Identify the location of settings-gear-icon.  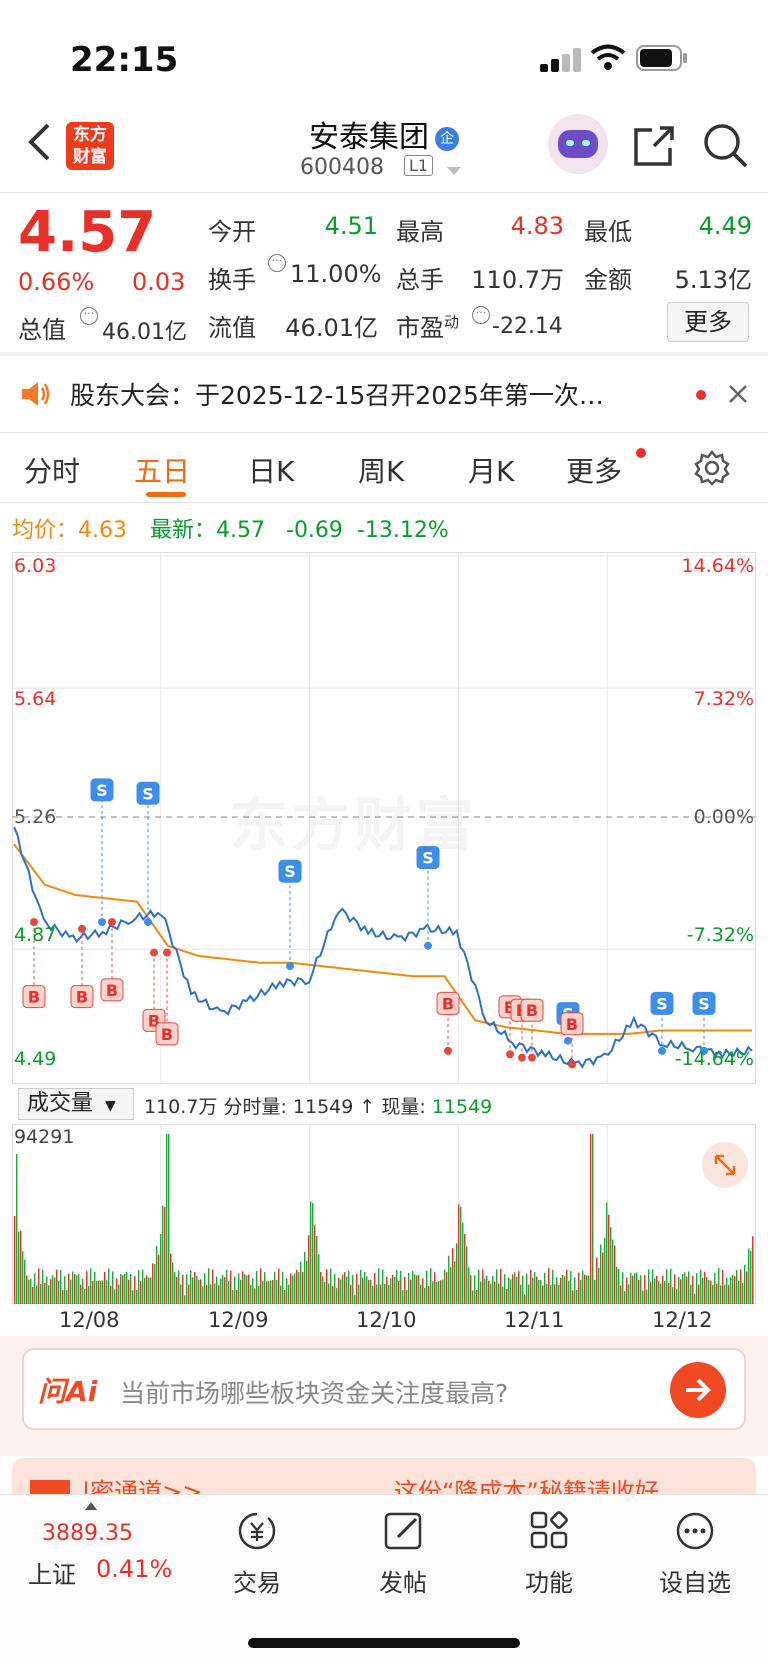
(712, 468).